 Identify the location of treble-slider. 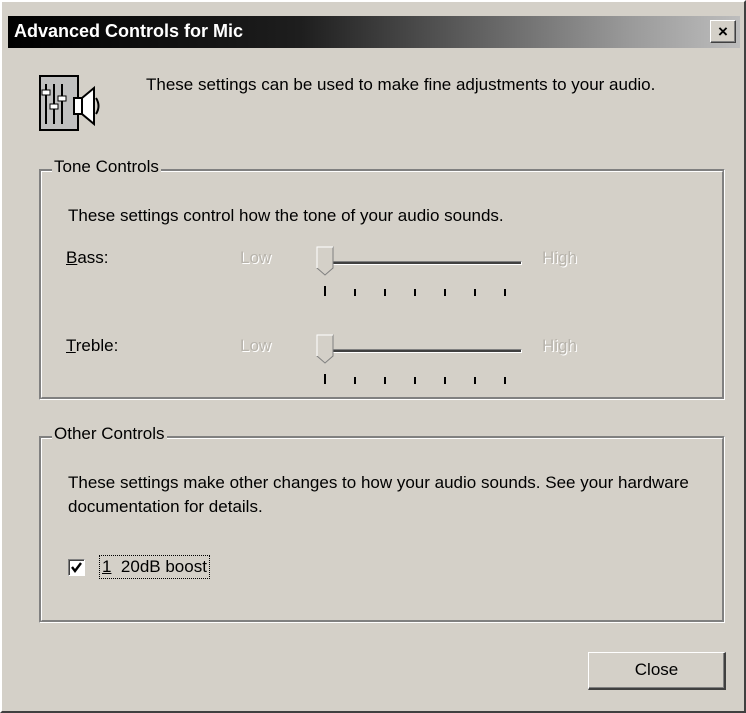
(421, 364).